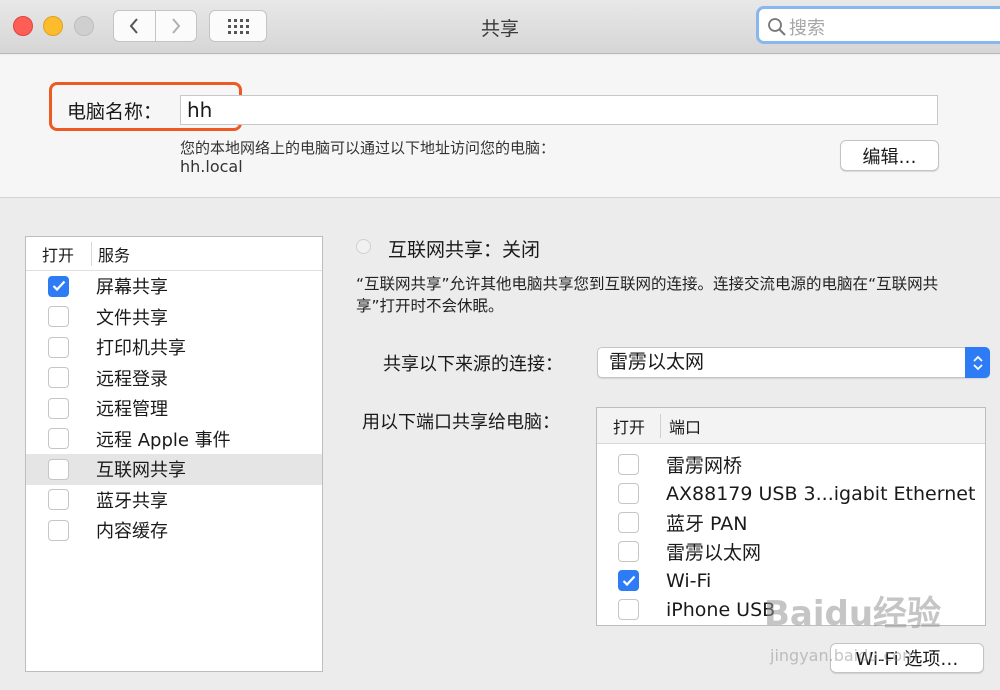 This screenshot has height=690, width=1000. I want to click on service-label: 远程管理, so click(132, 410).